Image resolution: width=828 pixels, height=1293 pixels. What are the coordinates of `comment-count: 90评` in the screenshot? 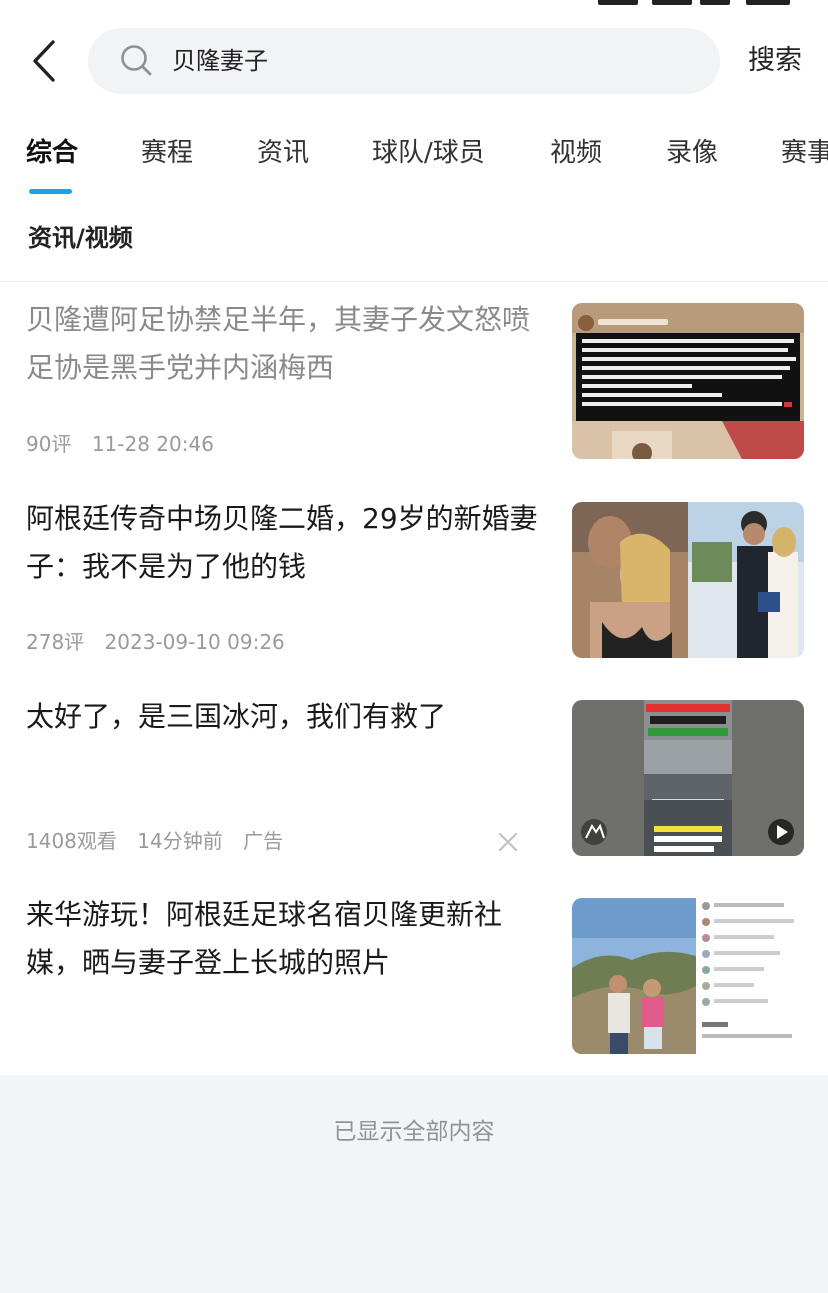 It's located at (49, 444).